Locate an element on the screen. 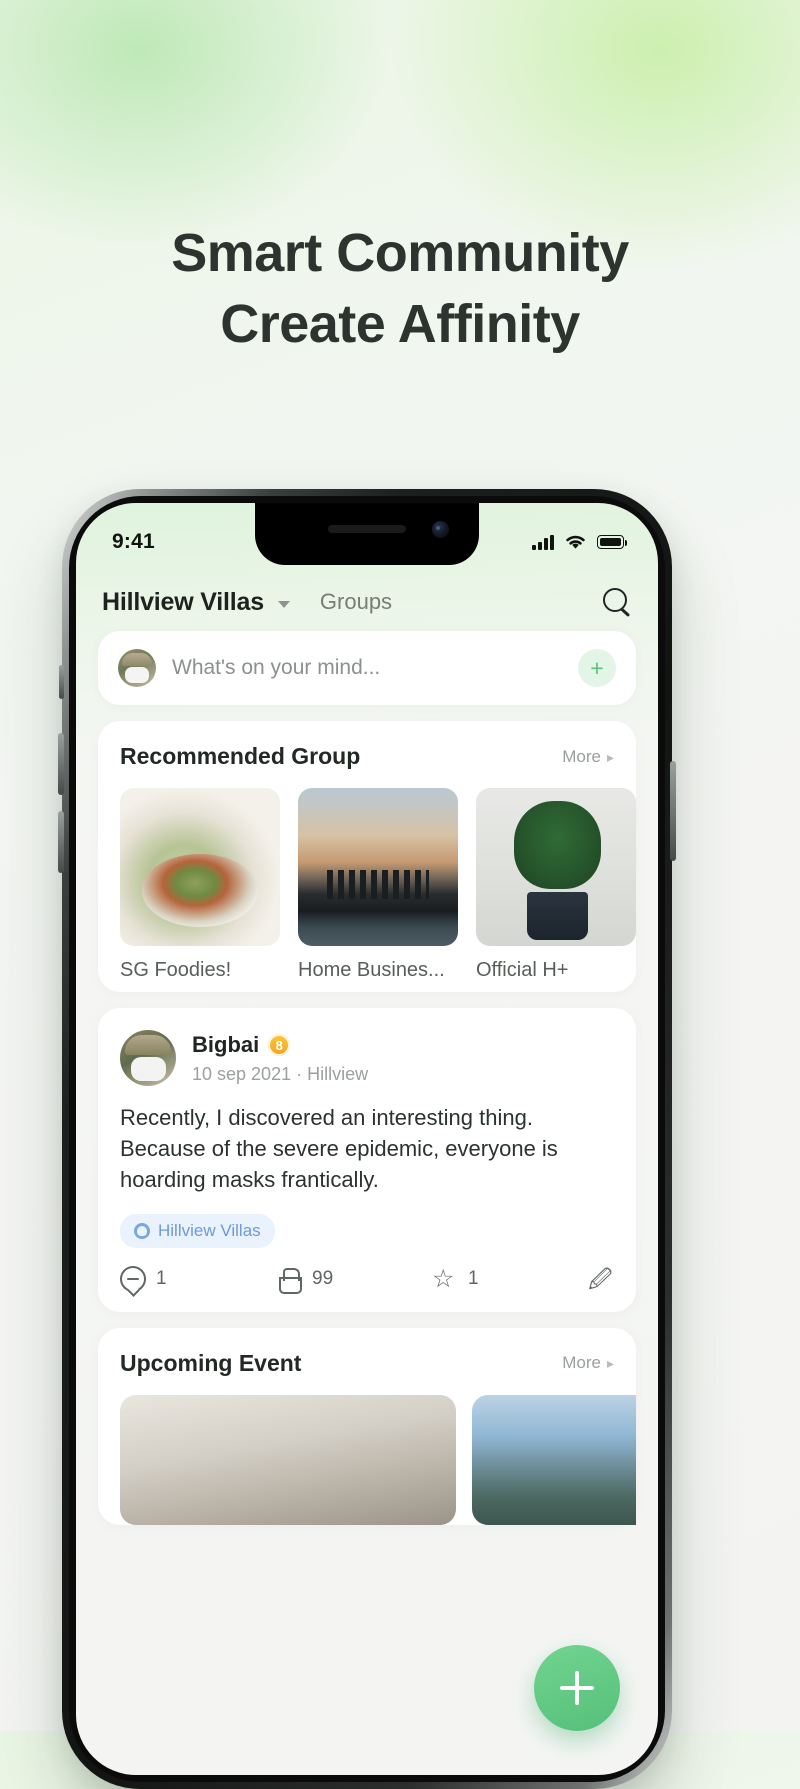  upcoming-more-button: More ▸ is located at coordinates (588, 1363).